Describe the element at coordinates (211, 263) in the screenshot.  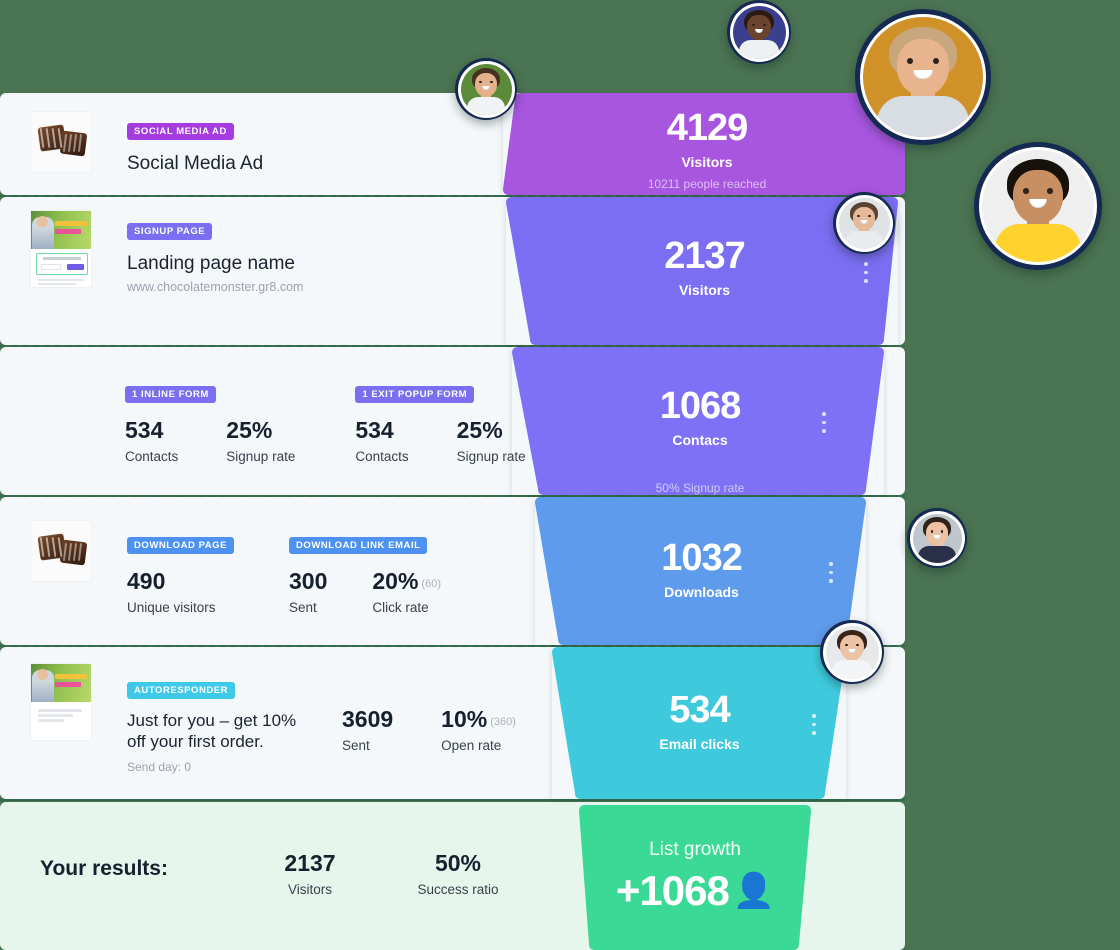
I see `row-title: Landing page name` at that location.